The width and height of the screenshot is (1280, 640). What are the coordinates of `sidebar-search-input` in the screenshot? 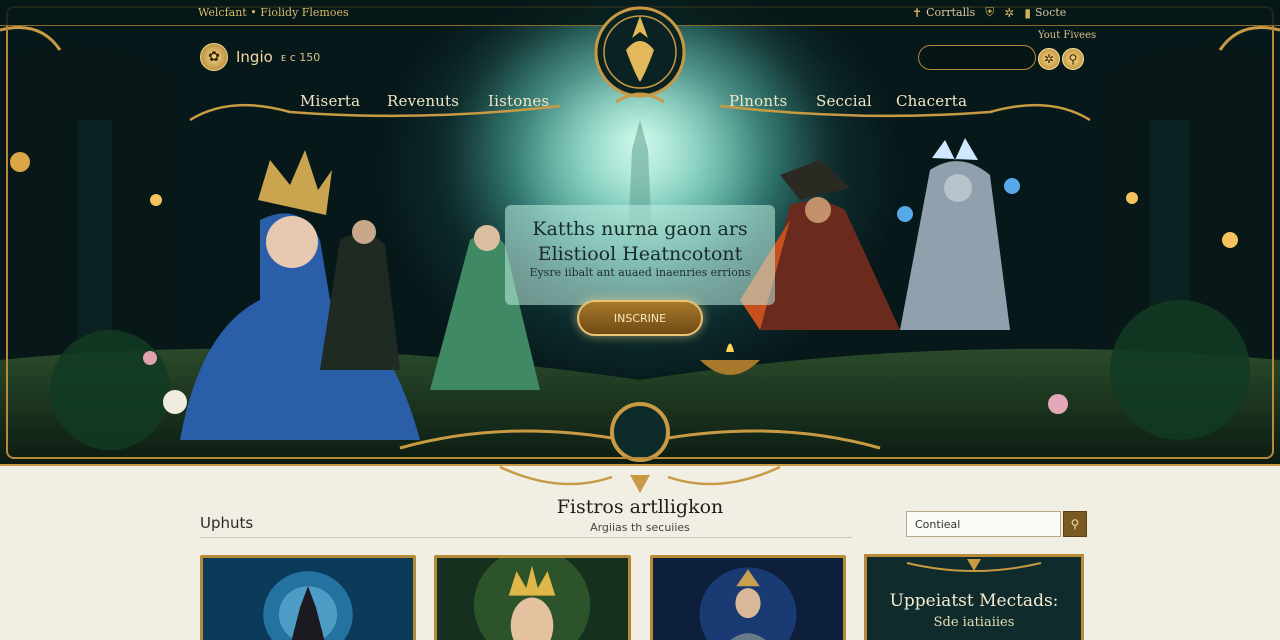 It's located at (983, 524).